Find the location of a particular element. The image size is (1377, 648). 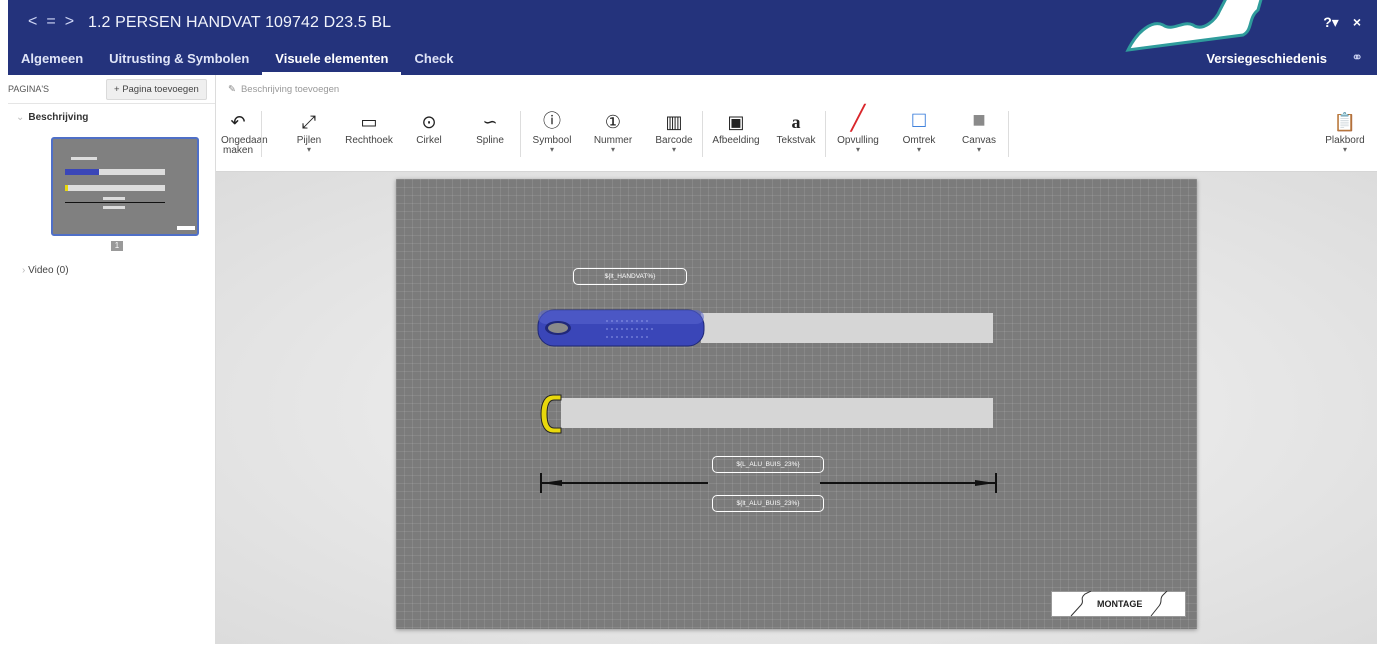

thumb-label is located at coordinates (84, 158).